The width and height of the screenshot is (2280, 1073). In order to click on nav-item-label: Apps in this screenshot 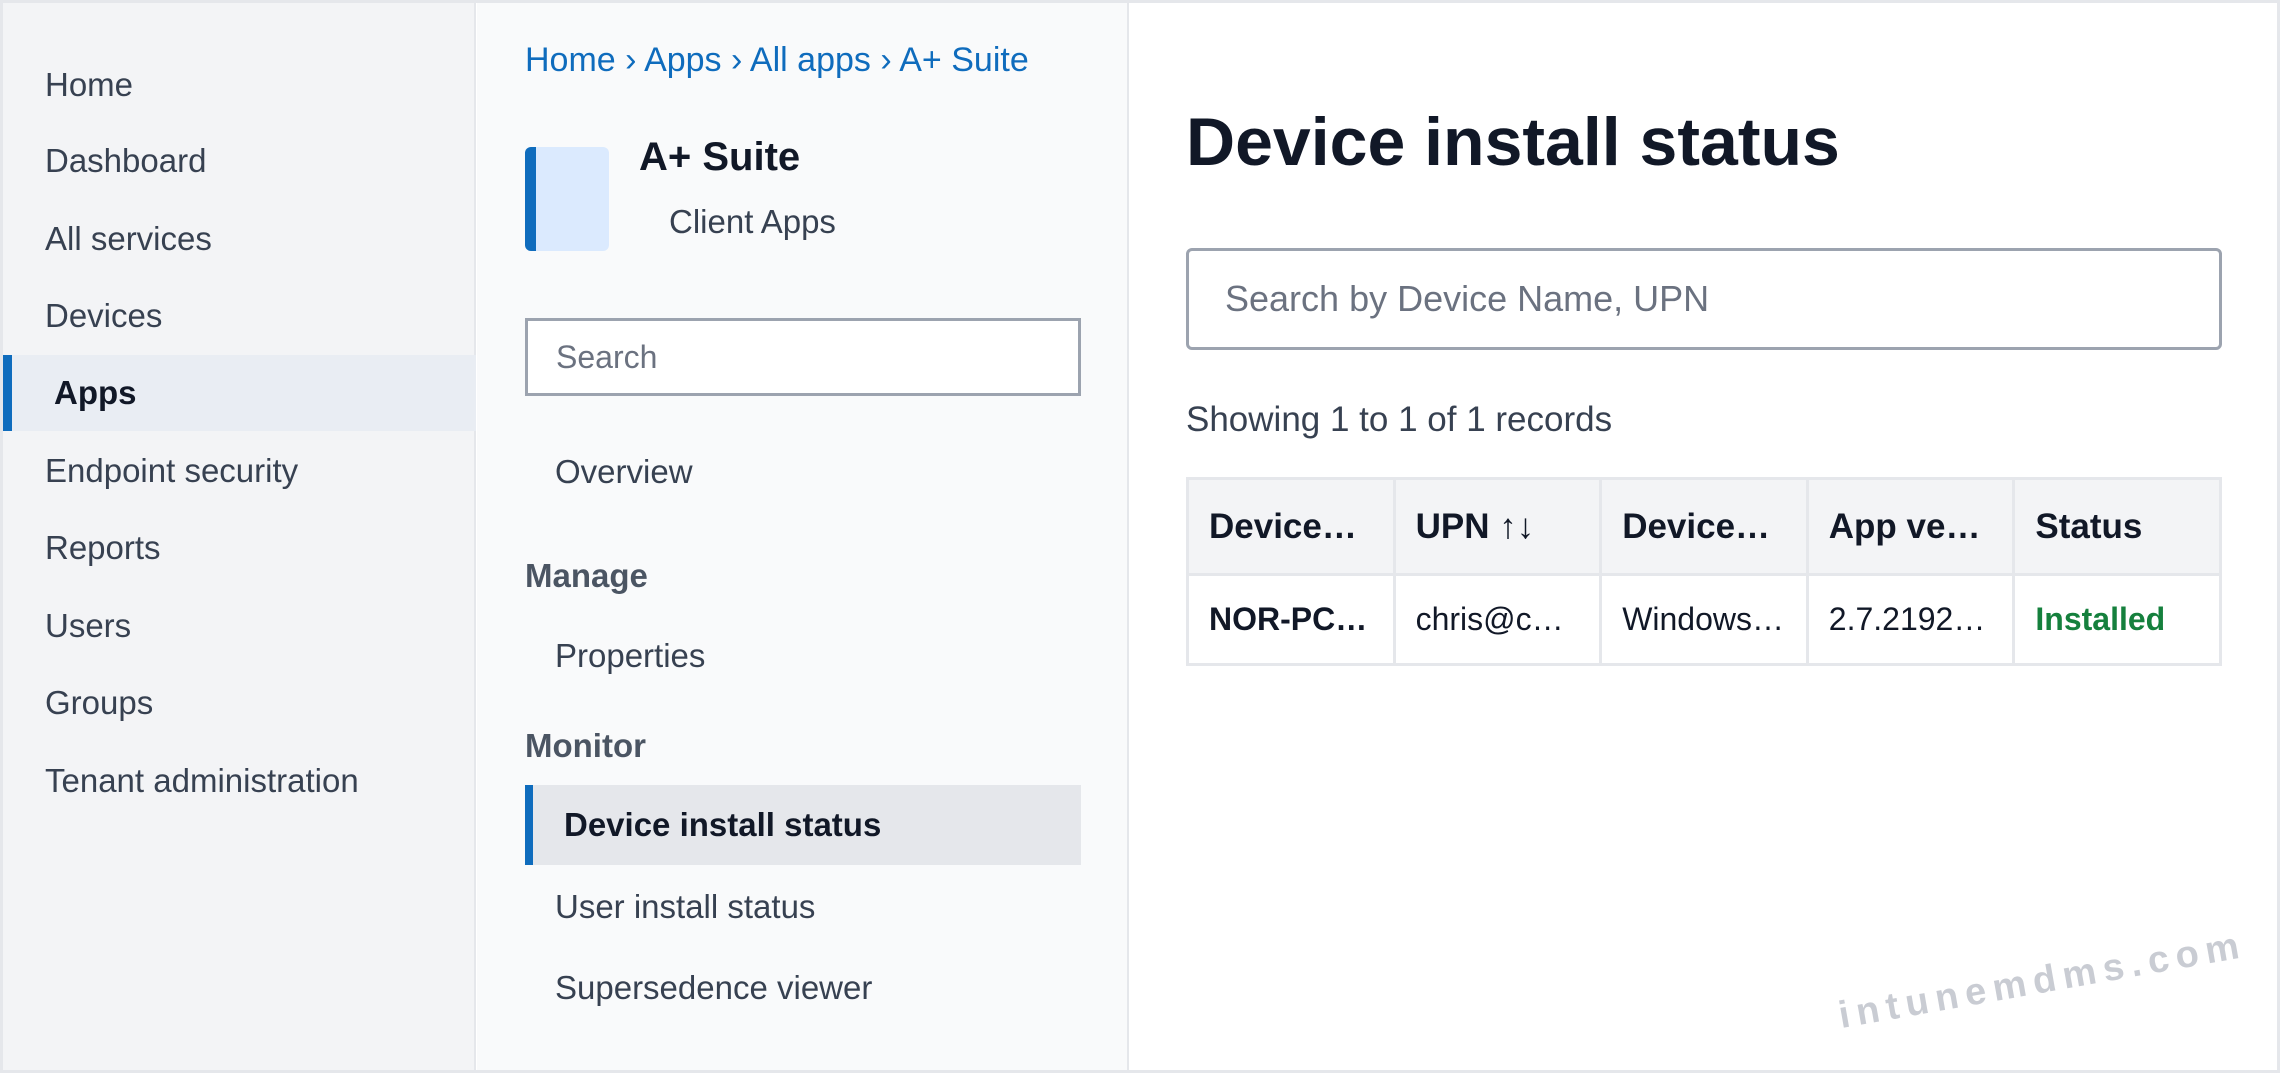, I will do `click(95, 392)`.